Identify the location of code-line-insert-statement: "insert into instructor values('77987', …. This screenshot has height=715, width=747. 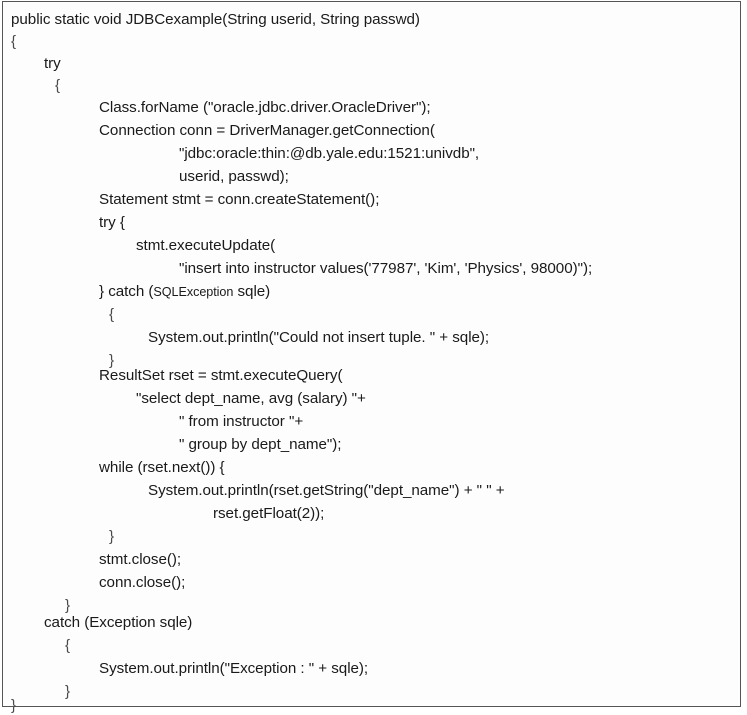
(386, 268).